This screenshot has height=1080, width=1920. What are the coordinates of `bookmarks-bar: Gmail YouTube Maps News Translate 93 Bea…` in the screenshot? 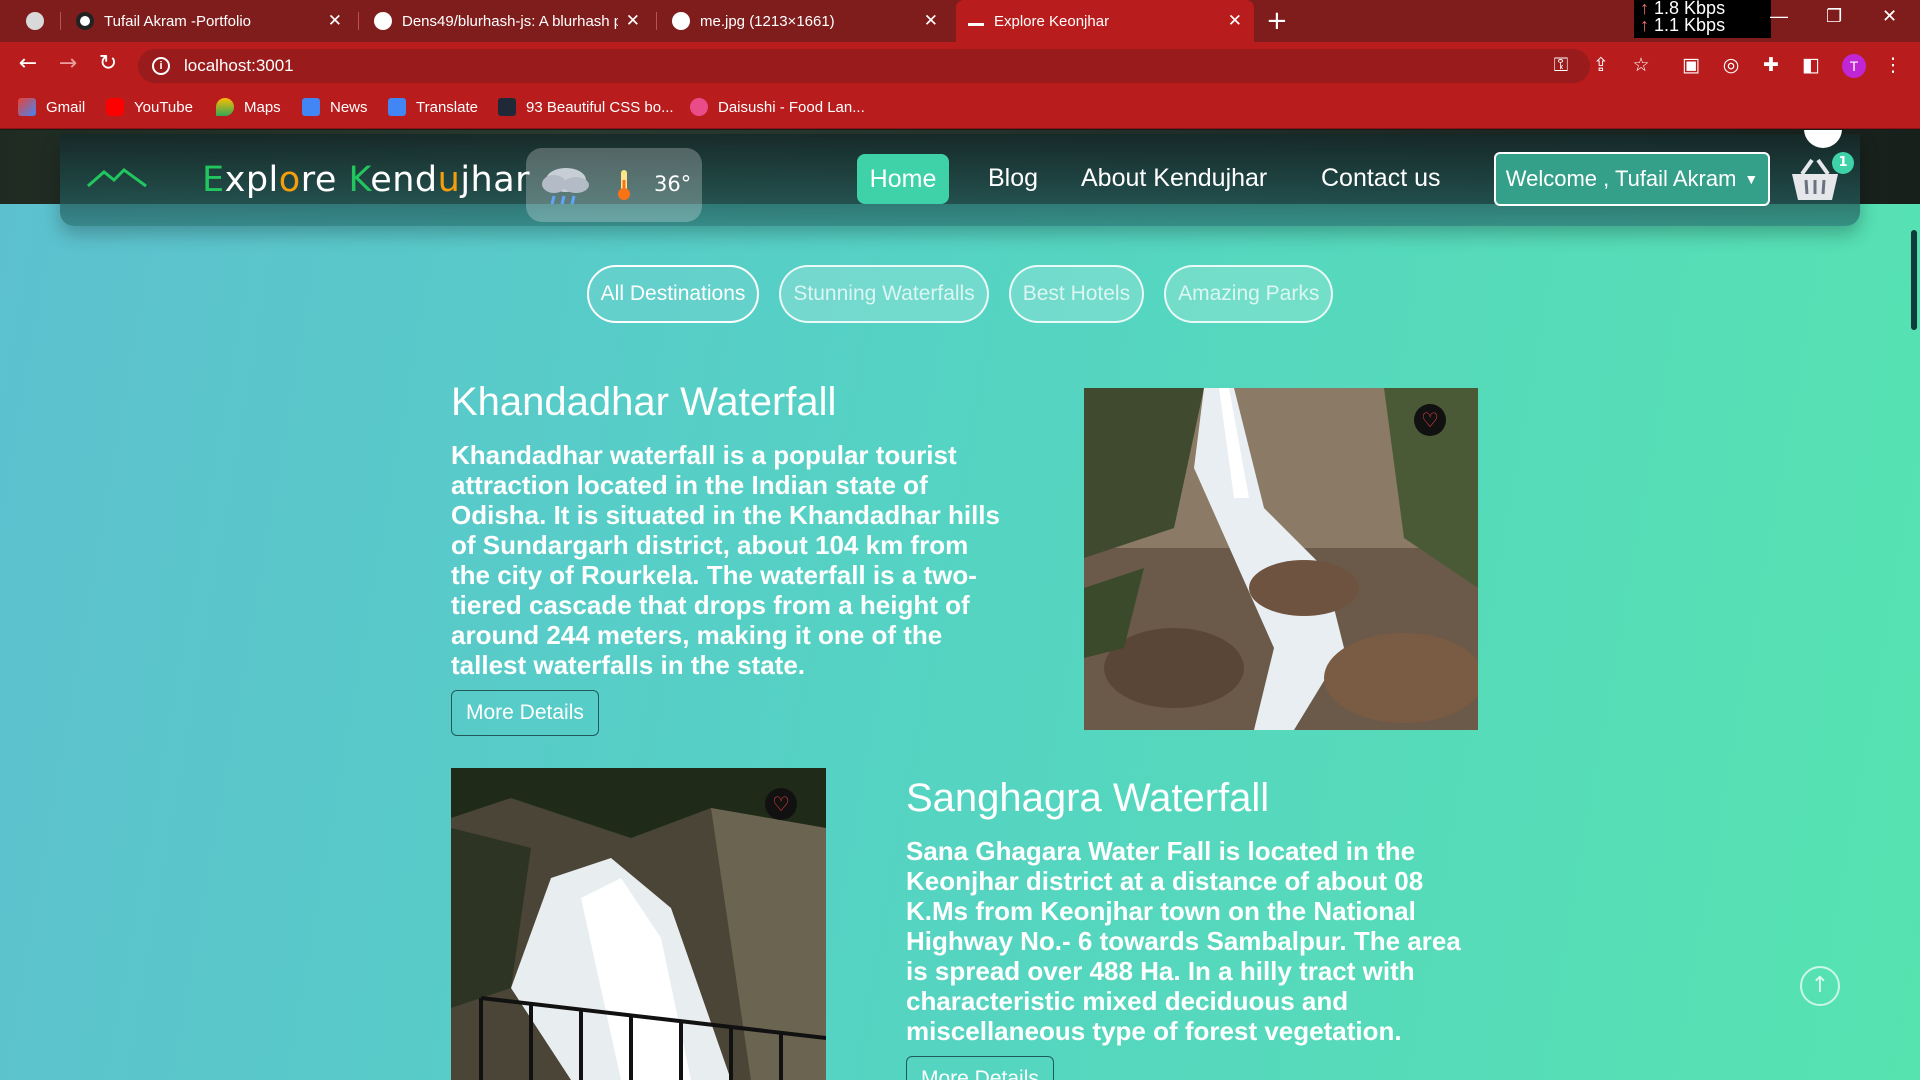 It's located at (960, 108).